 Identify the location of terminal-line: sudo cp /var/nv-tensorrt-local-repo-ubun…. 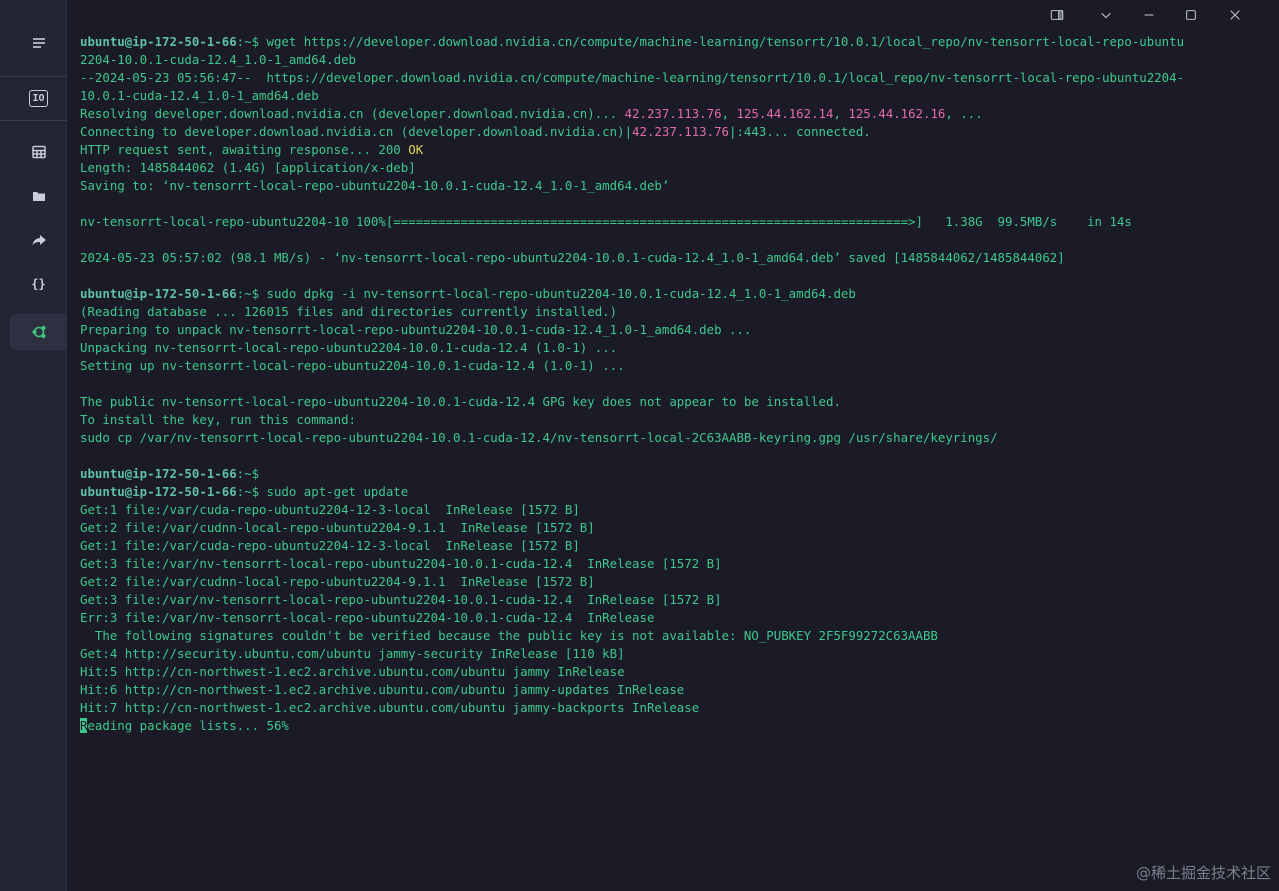
(676, 438).